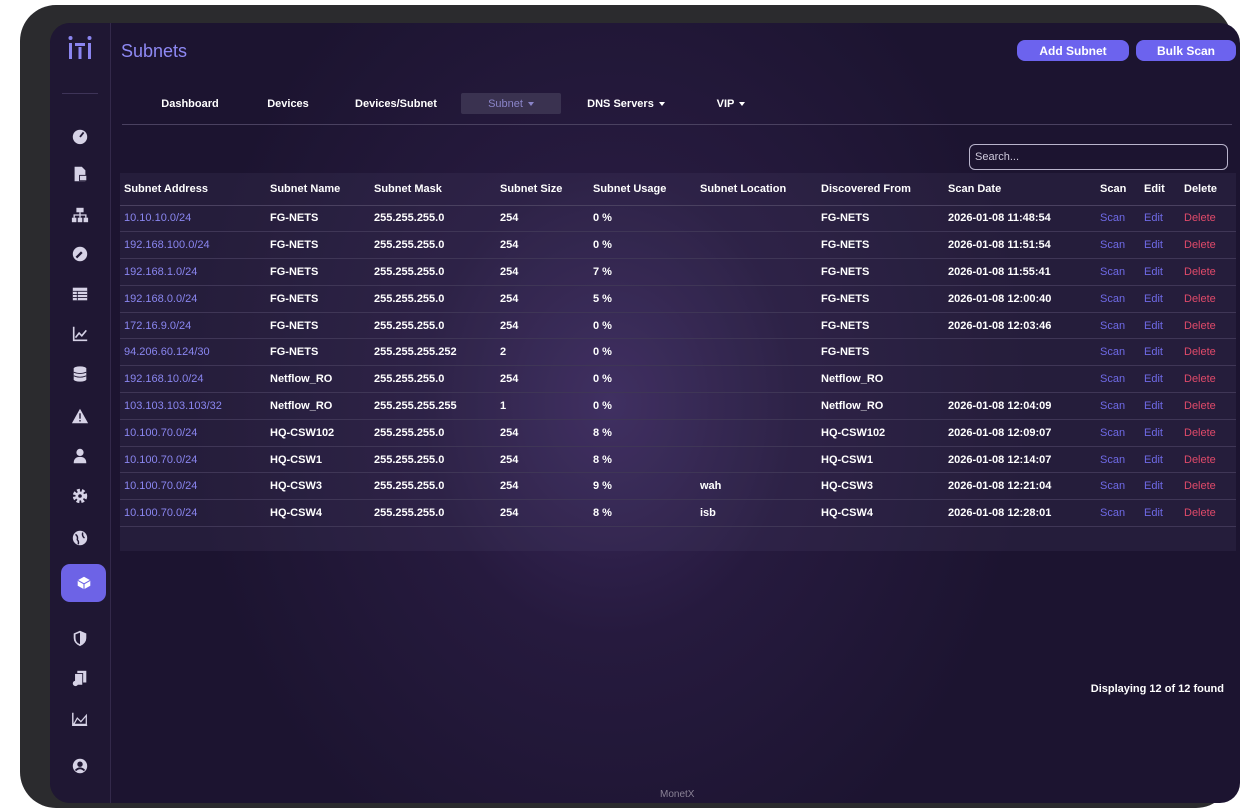 This screenshot has width=1246, height=808. I want to click on subnet-address-link: 192.168.10.0/24, so click(193, 379).